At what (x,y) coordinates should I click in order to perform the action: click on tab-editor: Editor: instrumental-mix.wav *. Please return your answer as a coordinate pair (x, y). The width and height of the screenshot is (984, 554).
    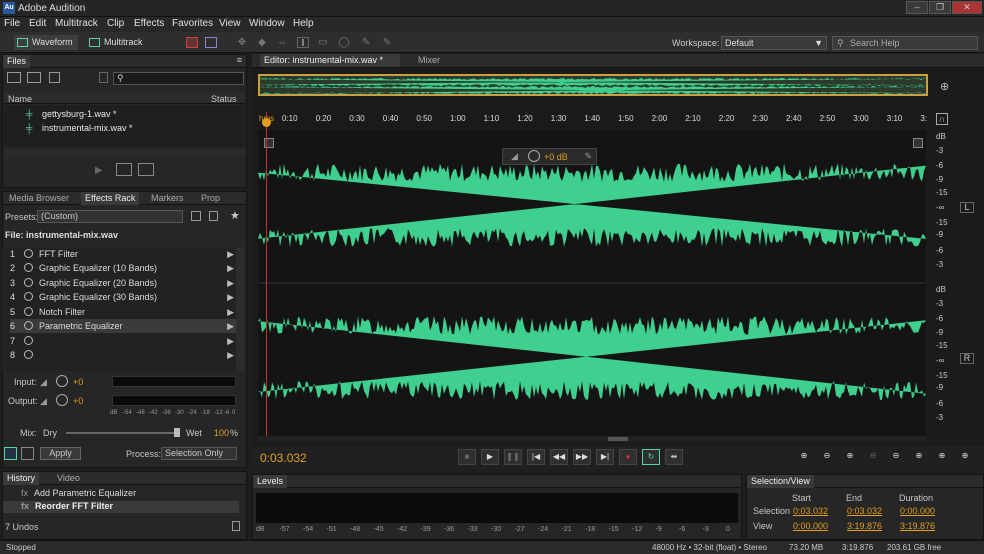
    Looking at the image, I should click on (330, 60).